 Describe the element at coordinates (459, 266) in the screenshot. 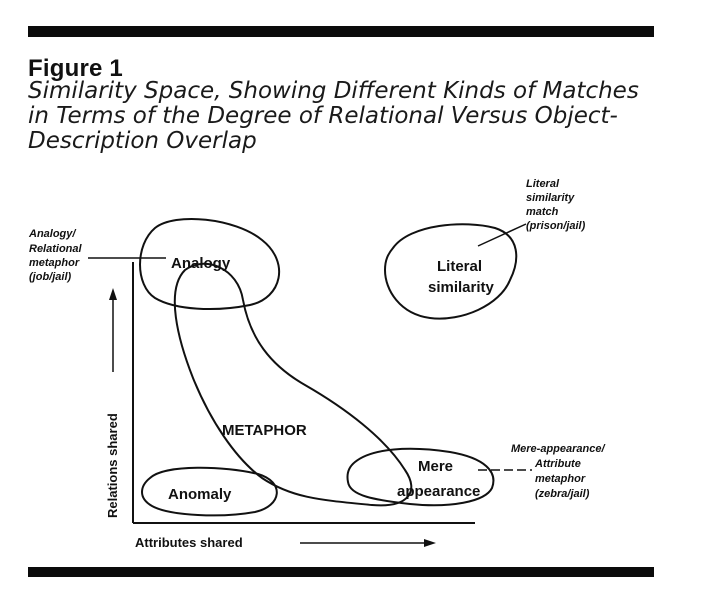

I see `literal-region-label-line-1: Literal` at that location.